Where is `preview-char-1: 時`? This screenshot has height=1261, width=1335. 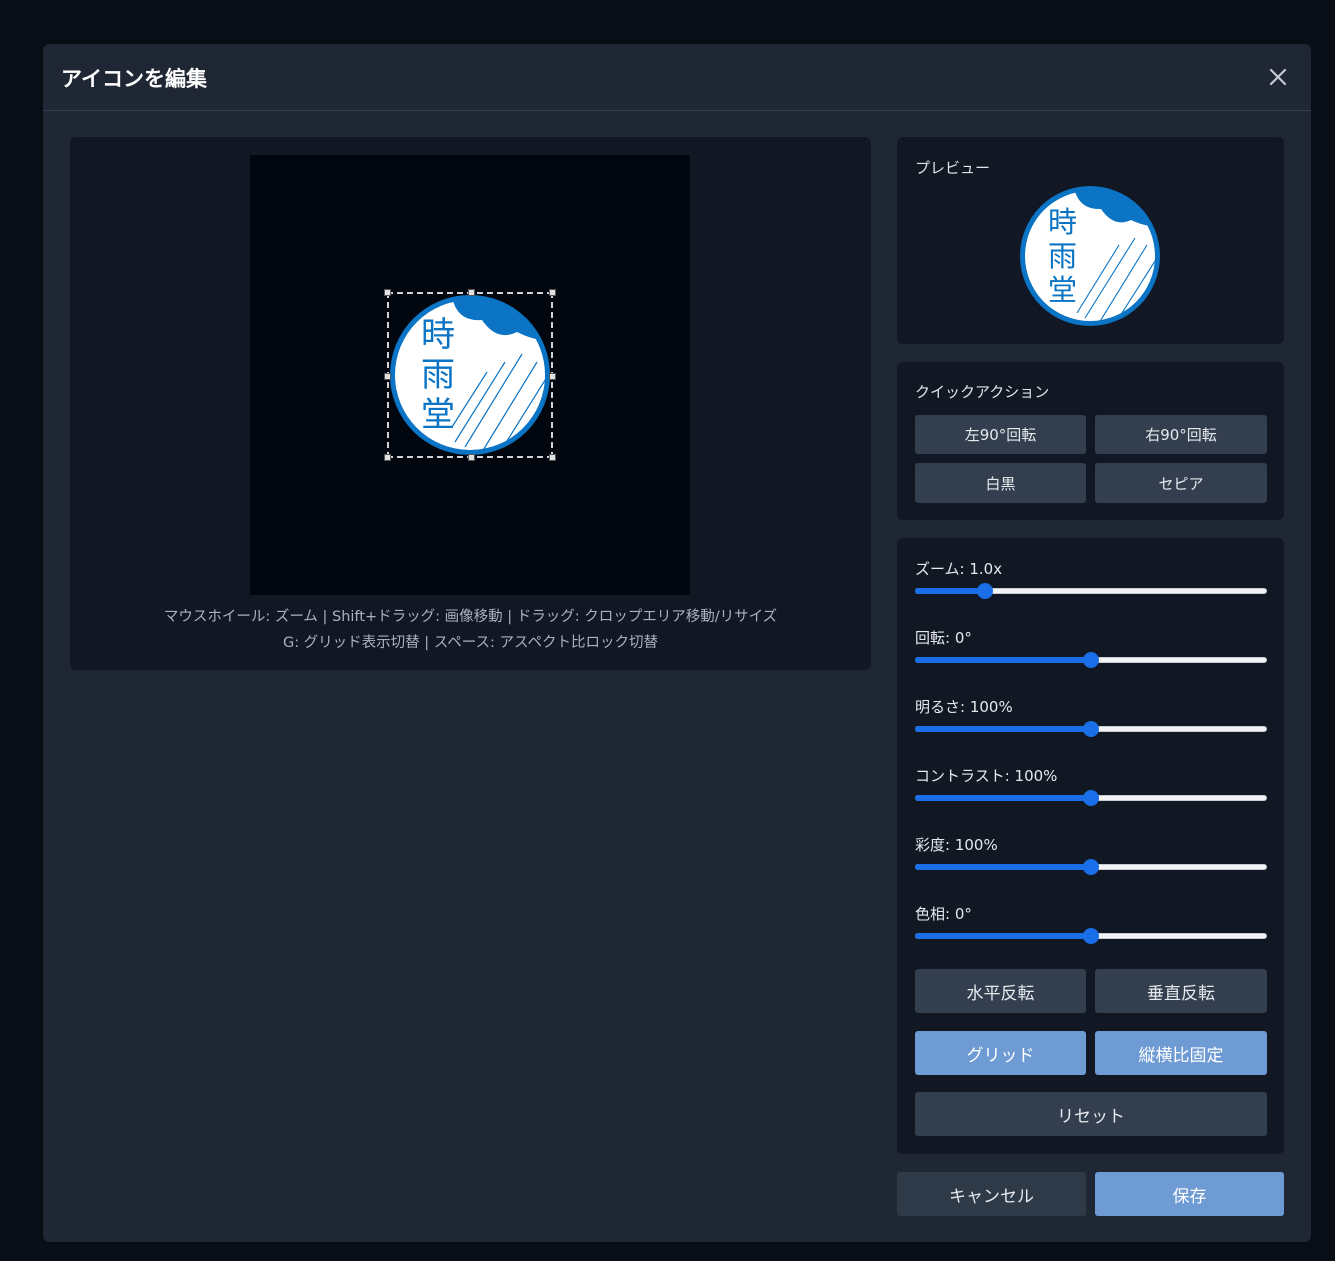 preview-char-1: 時 is located at coordinates (1062, 222).